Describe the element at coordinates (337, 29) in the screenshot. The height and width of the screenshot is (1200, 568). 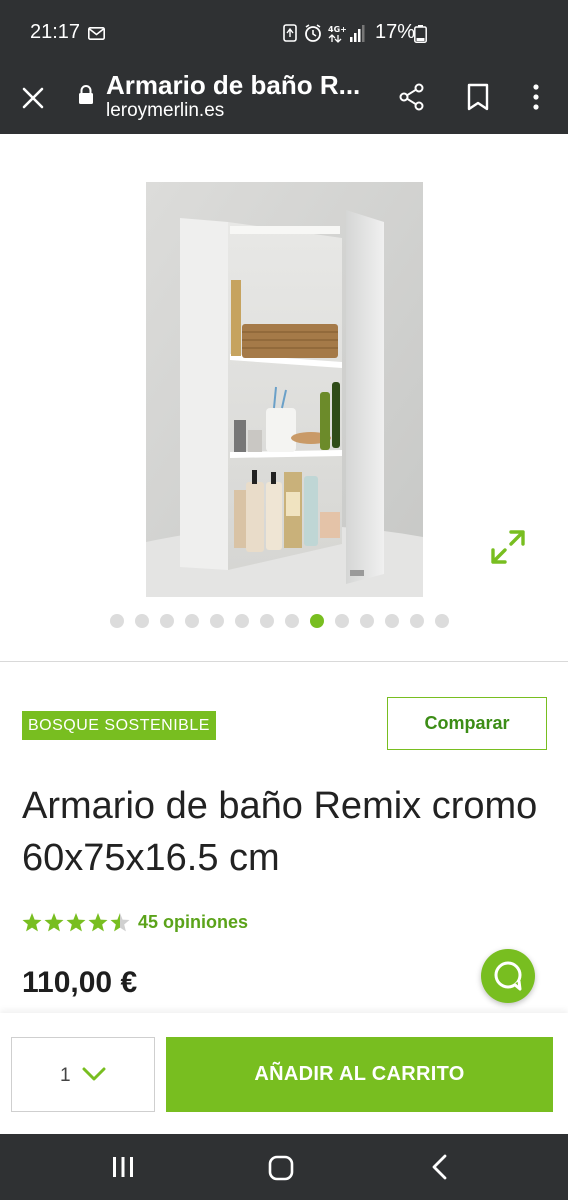
I see `svg-text: 4G+` at that location.